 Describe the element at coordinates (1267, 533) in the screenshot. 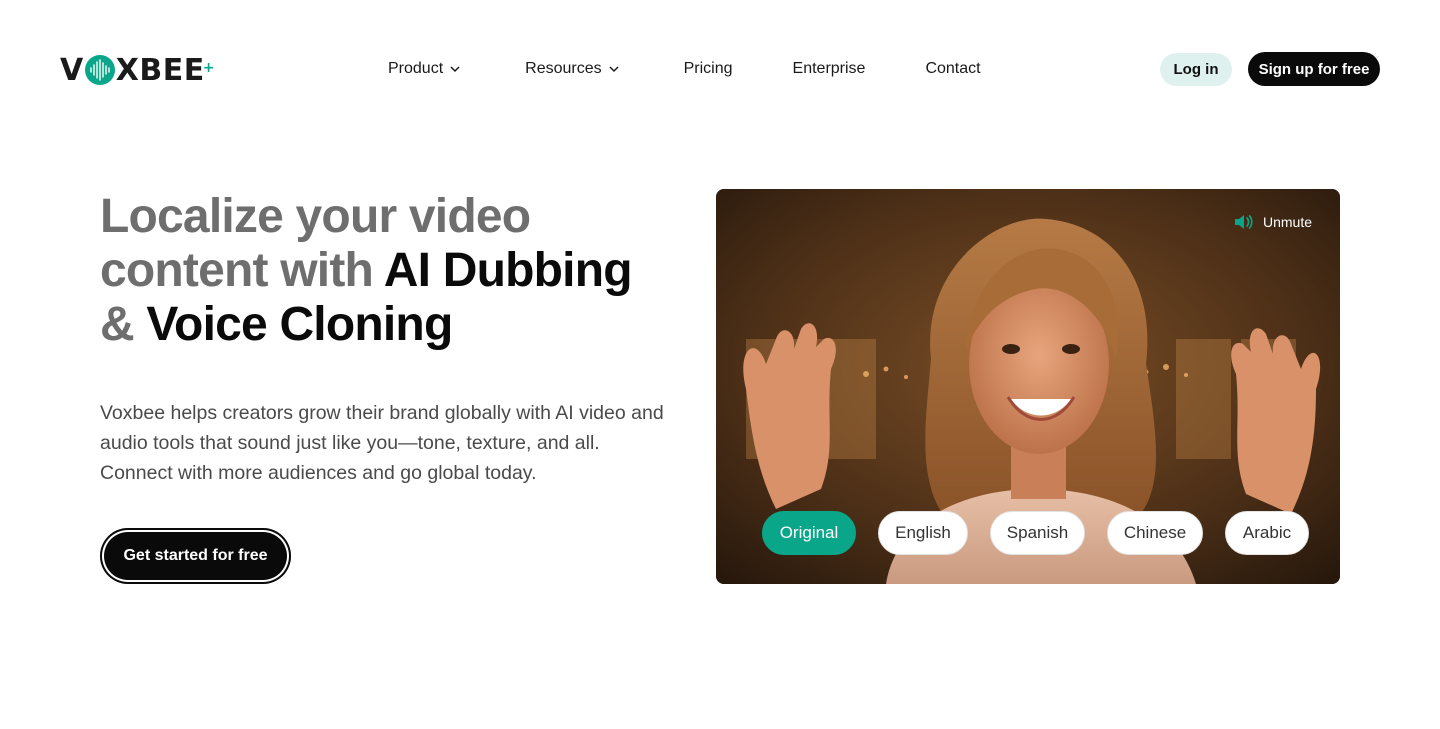

I see `language-arabic-button: Arabic` at that location.